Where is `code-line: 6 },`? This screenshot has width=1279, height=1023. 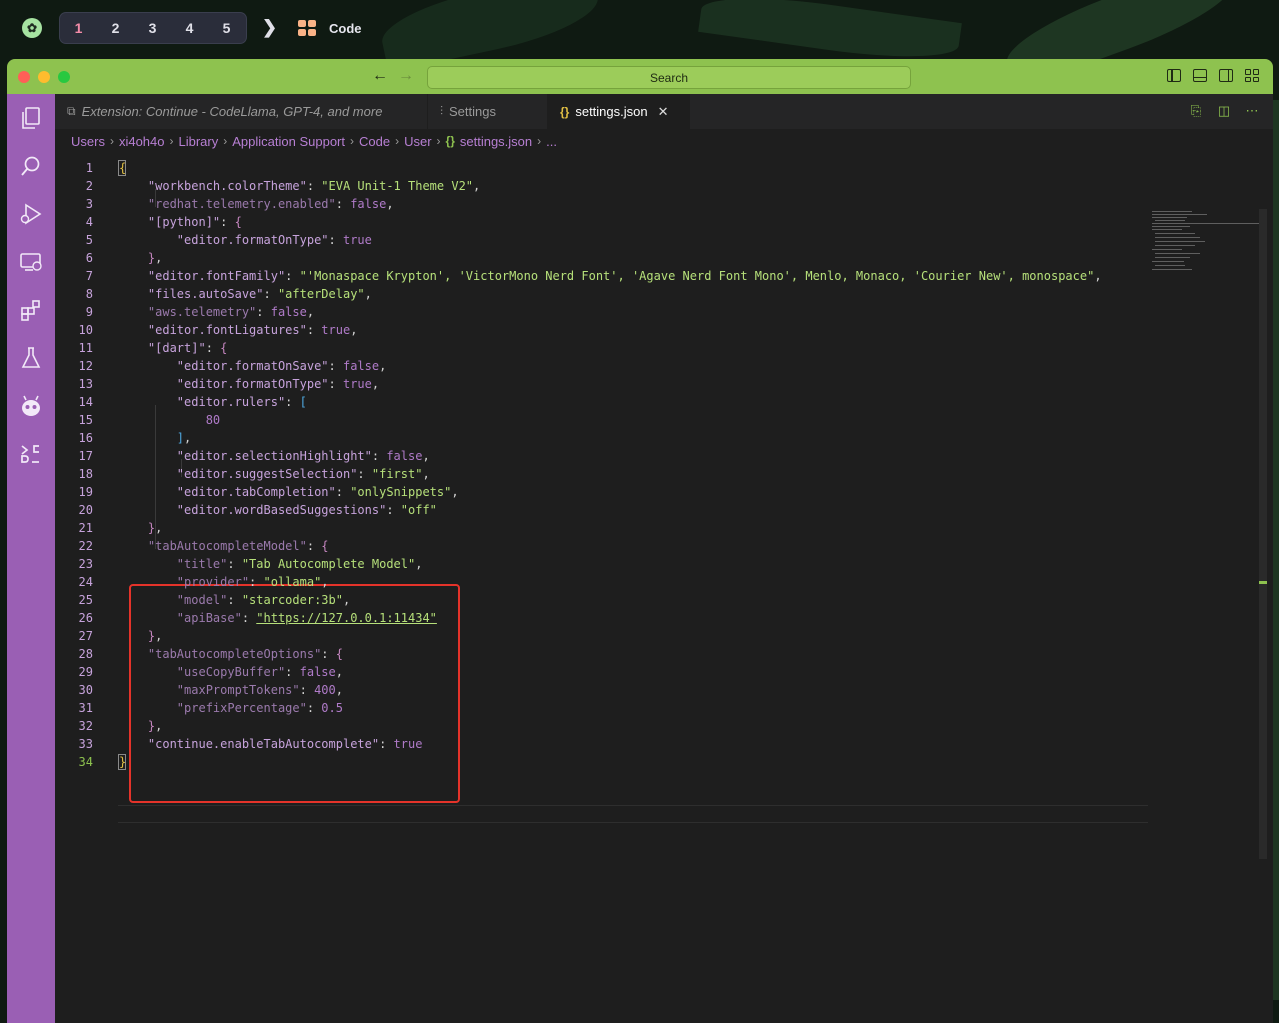 code-line: 6 }, is located at coordinates (605, 258).